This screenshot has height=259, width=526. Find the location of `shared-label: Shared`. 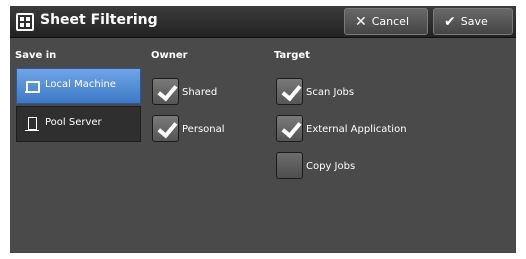

shared-label: Shared is located at coordinates (200, 92).